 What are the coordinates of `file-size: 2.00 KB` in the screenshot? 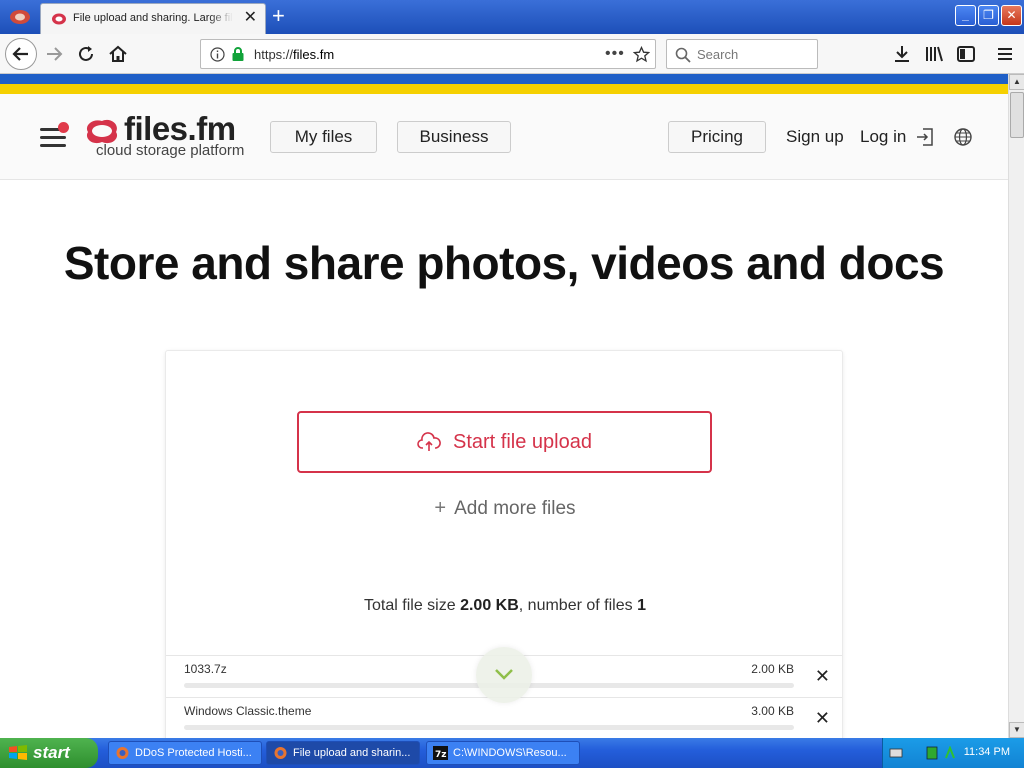 It's located at (772, 669).